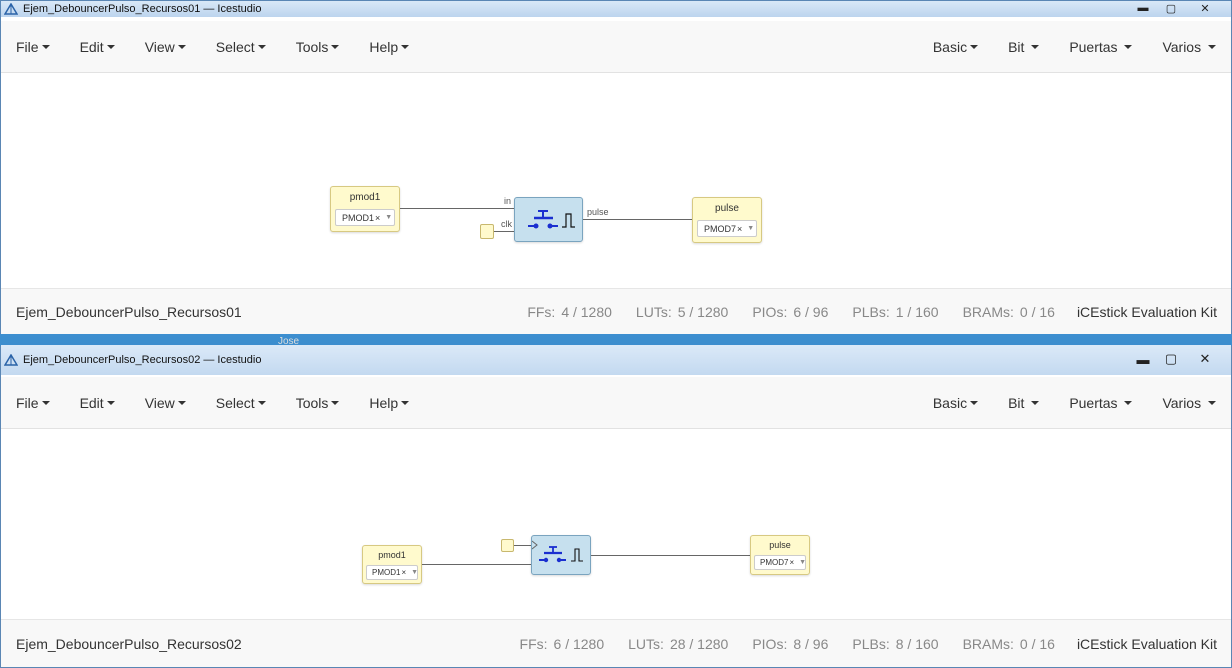  Describe the element at coordinates (895, 311) in the screenshot. I see `stat-plbs: PLBs: 1 / 160` at that location.